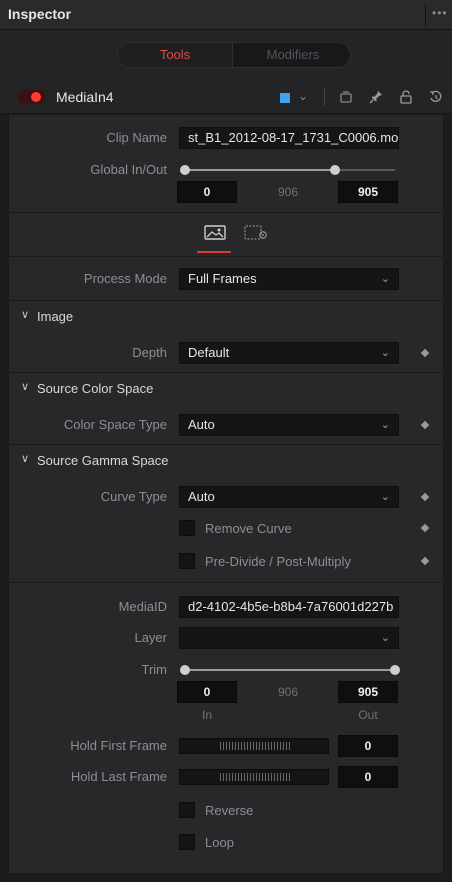 The height and width of the screenshot is (882, 452). I want to click on global-in-field: 0, so click(207, 192).